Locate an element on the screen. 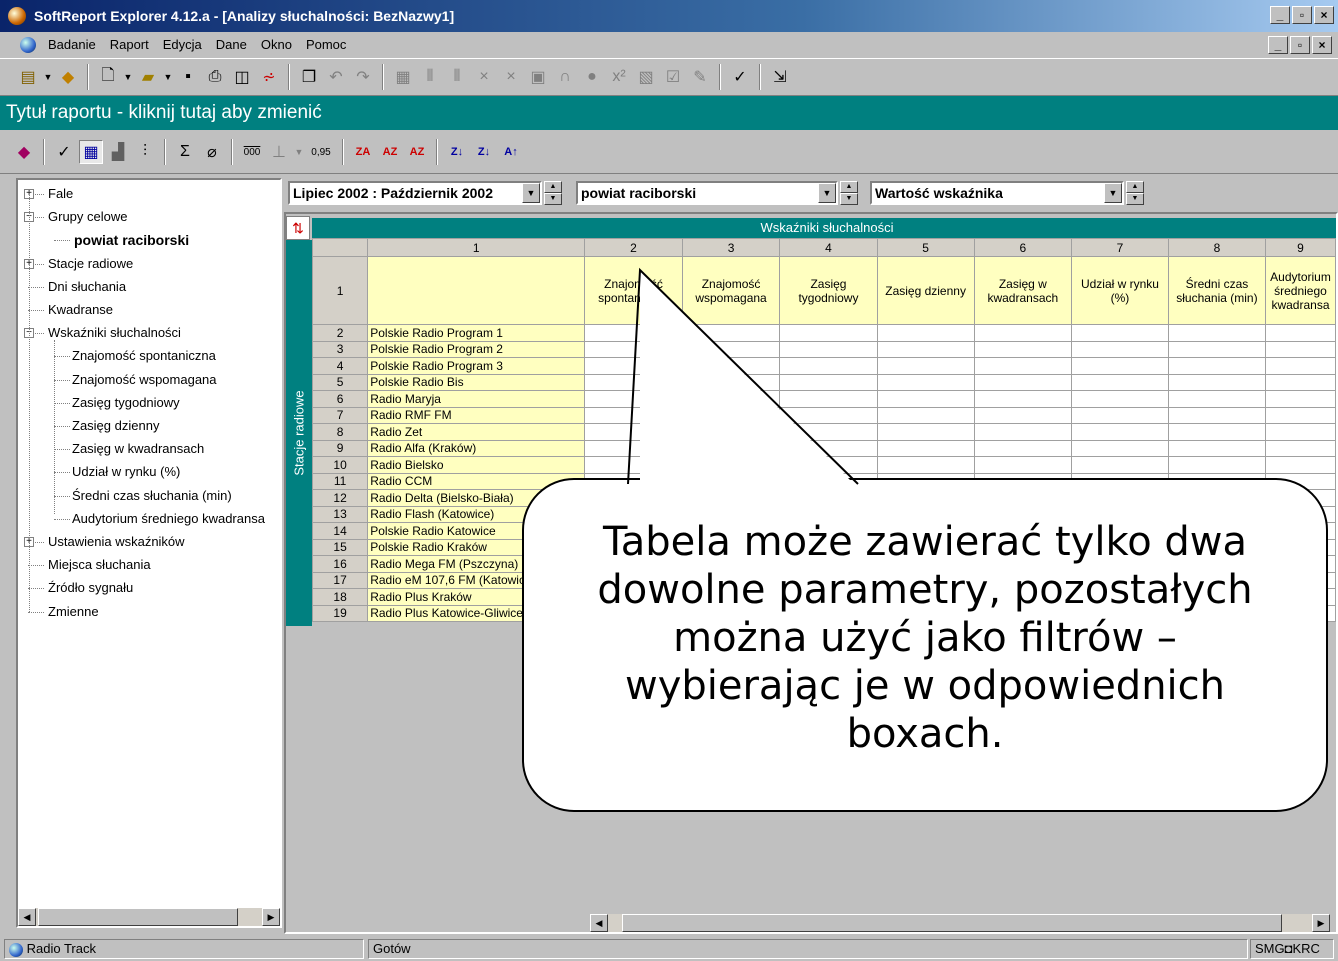 This screenshot has height=961, width=1338. tree-horizontal-scrollbar: ◀ ▶ is located at coordinates (149, 917).